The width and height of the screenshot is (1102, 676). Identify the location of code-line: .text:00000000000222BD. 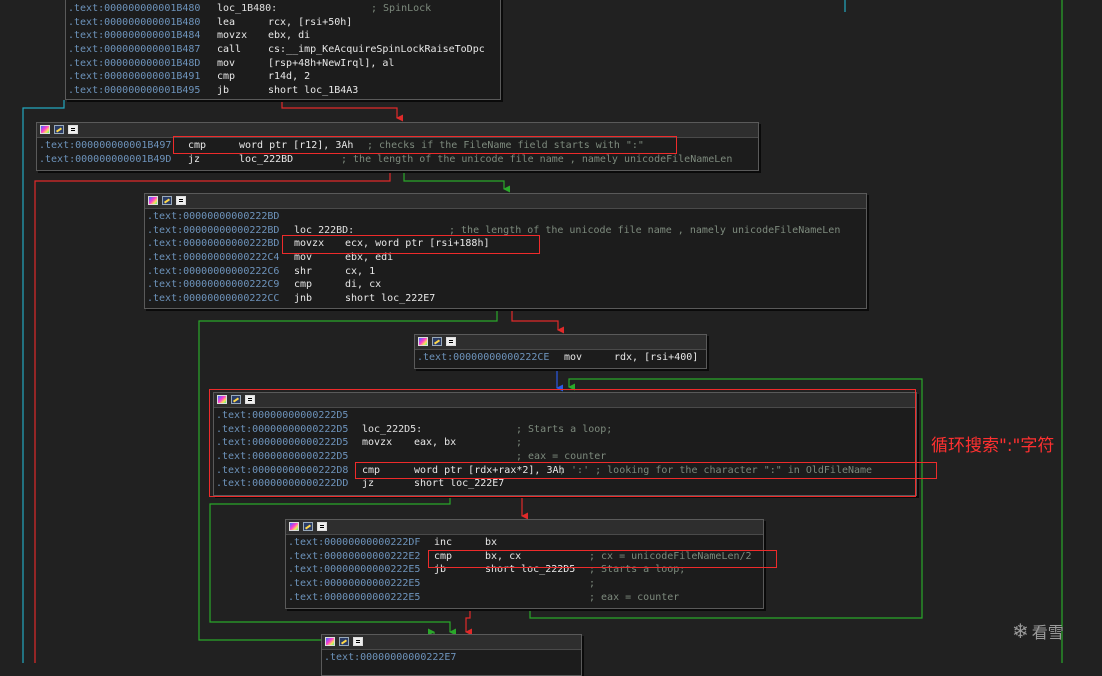
(506, 217).